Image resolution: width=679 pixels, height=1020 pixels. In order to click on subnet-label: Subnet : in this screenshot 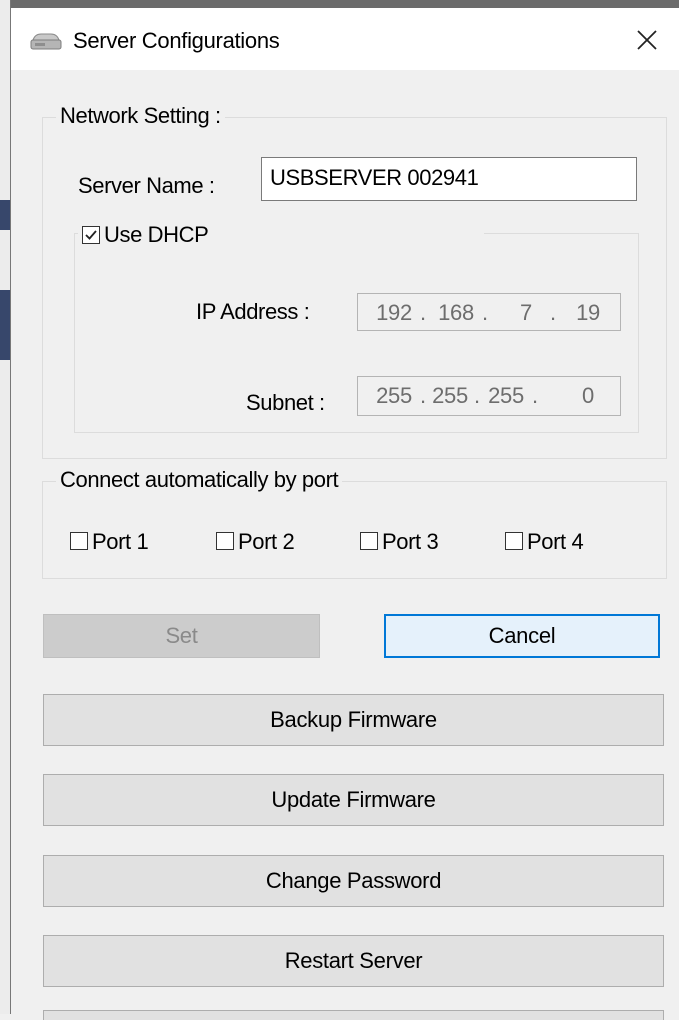, I will do `click(285, 402)`.